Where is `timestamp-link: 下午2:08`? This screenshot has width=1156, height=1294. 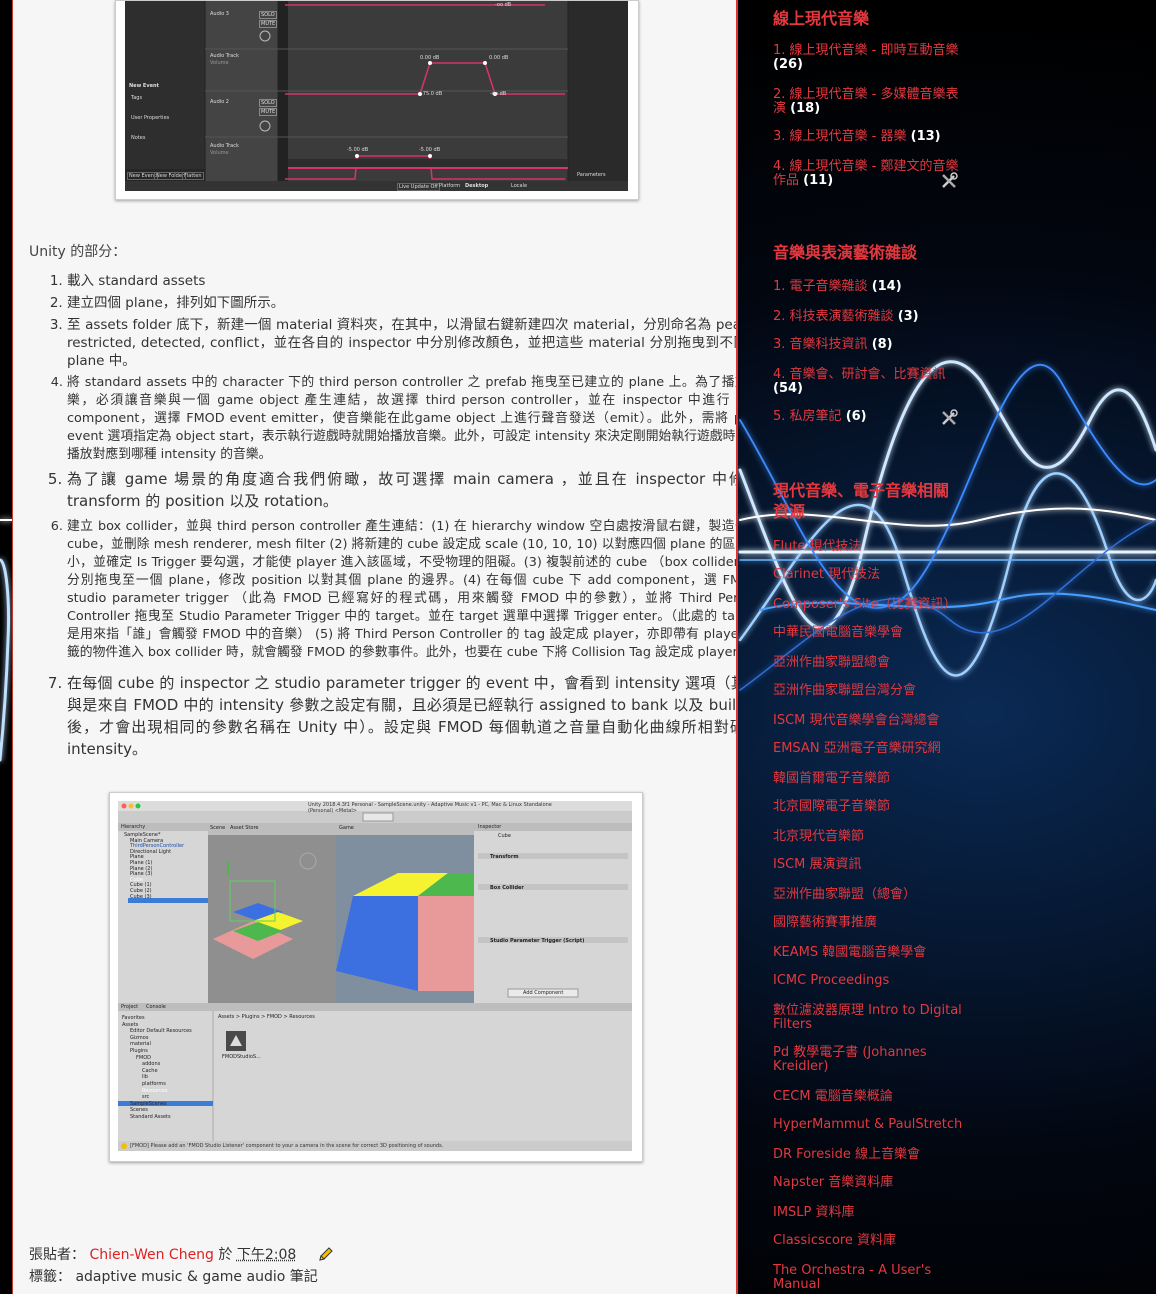 timestamp-link: 下午2:08 is located at coordinates (266, 1255).